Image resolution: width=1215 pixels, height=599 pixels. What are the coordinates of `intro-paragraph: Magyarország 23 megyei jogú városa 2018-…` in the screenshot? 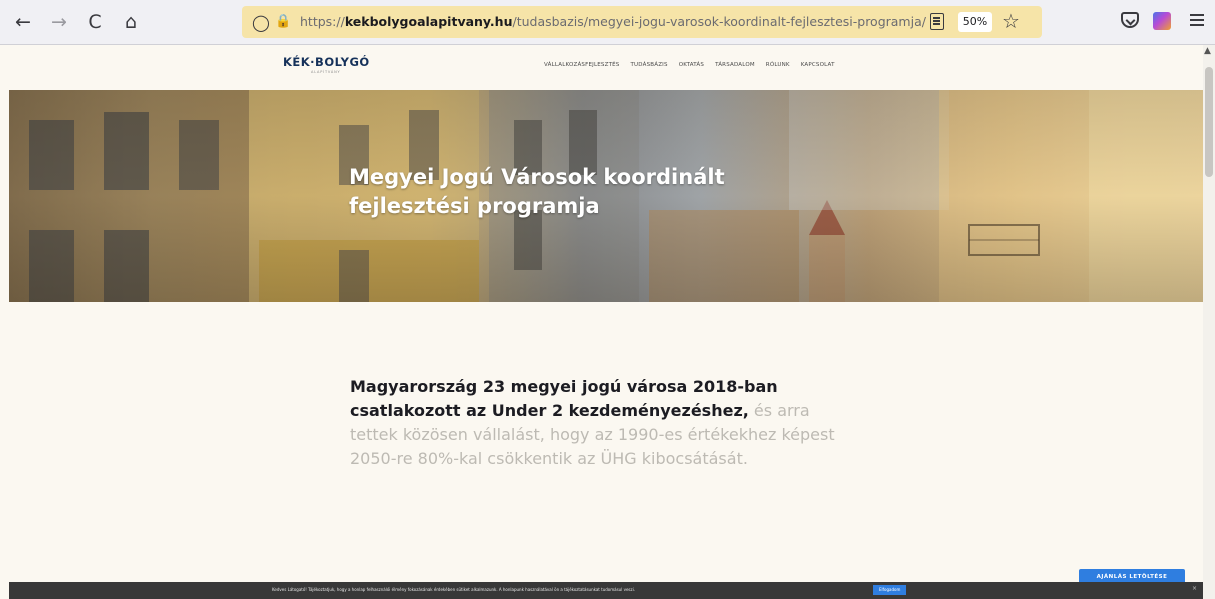 It's located at (605, 423).